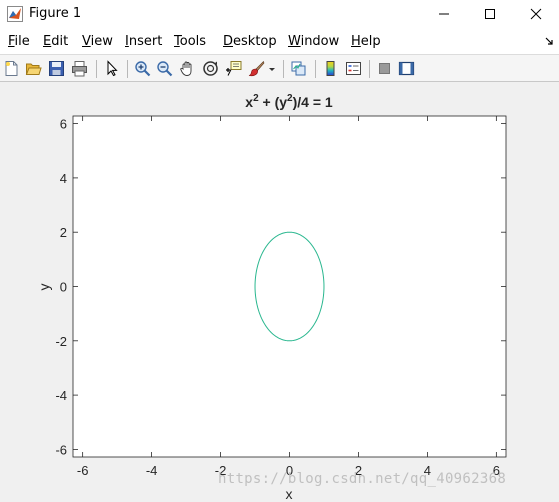 This screenshot has height=502, width=559. I want to click on open-file-button, so click(33, 68).